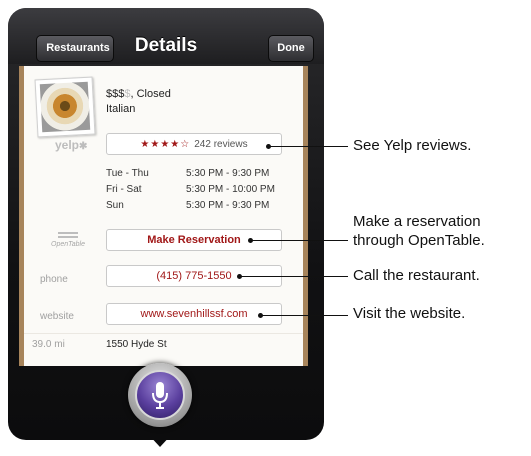 The image size is (531, 456). I want to click on done-button: Done, so click(291, 48).